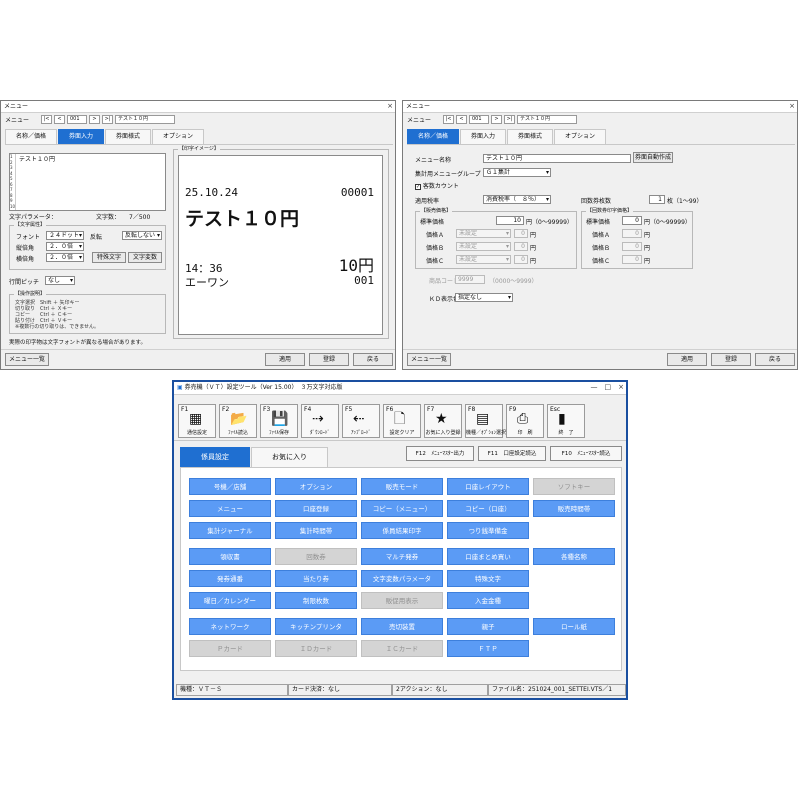 The width and height of the screenshot is (800, 800). Describe the element at coordinates (289, 457) in the screenshot. I see `tab-favorites: お気に入り` at that location.